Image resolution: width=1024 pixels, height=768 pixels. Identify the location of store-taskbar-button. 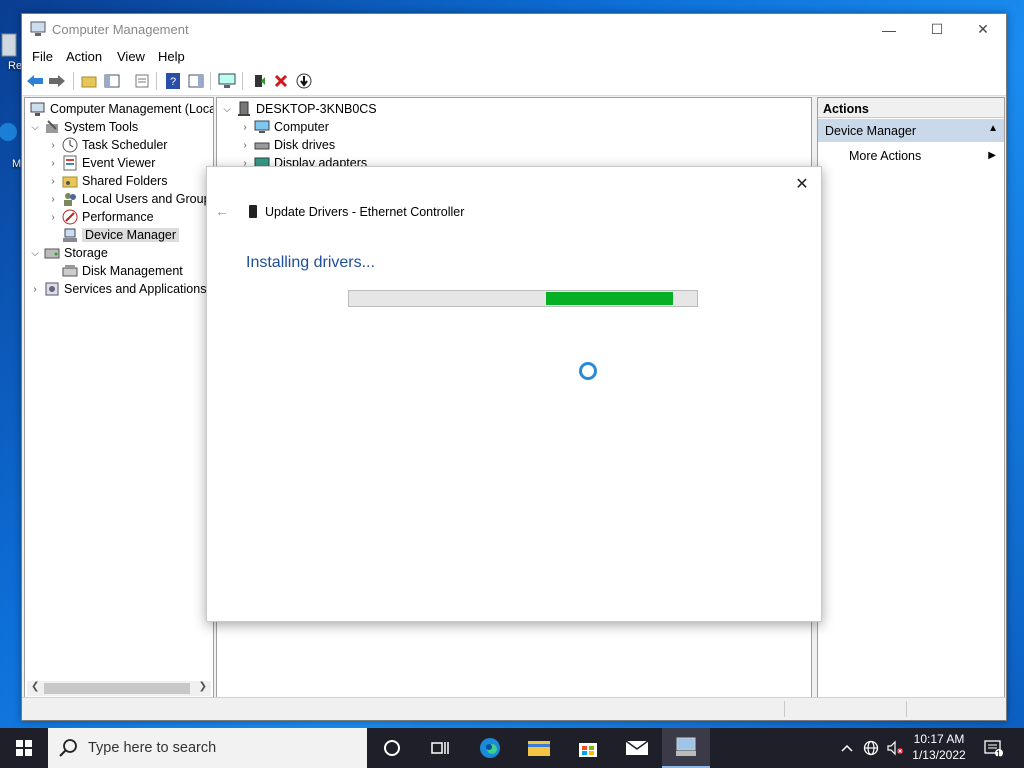
(588, 748).